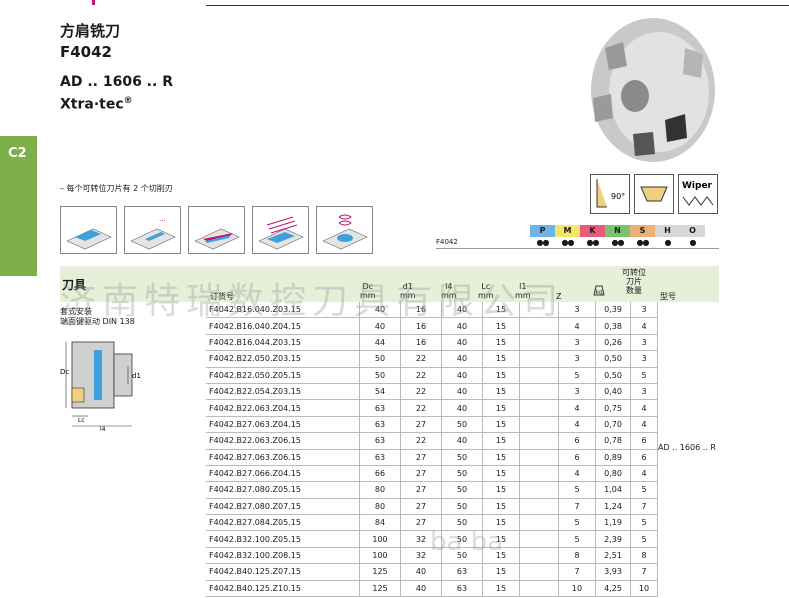  I want to click on table-cell: 6, so click(644, 441).